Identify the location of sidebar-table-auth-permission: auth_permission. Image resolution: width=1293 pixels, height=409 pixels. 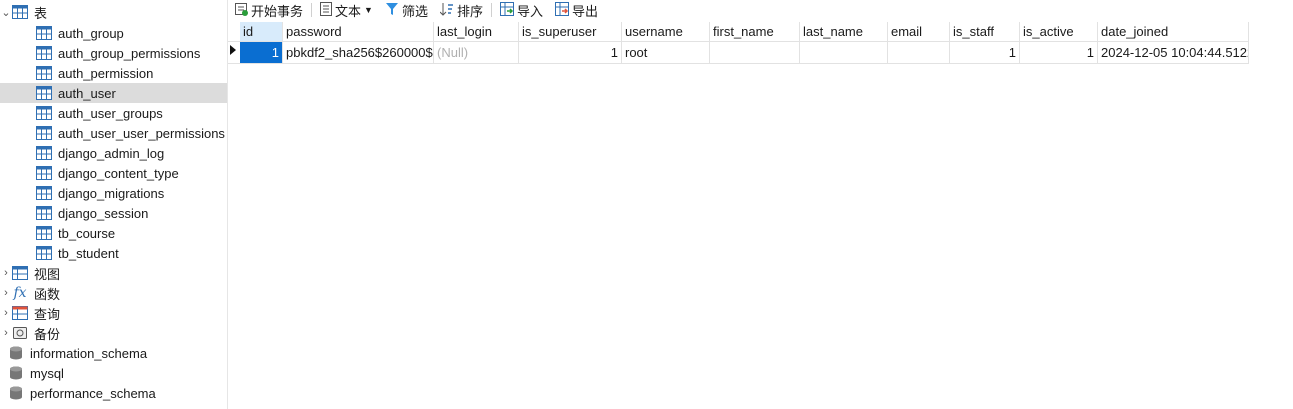
(113, 73).